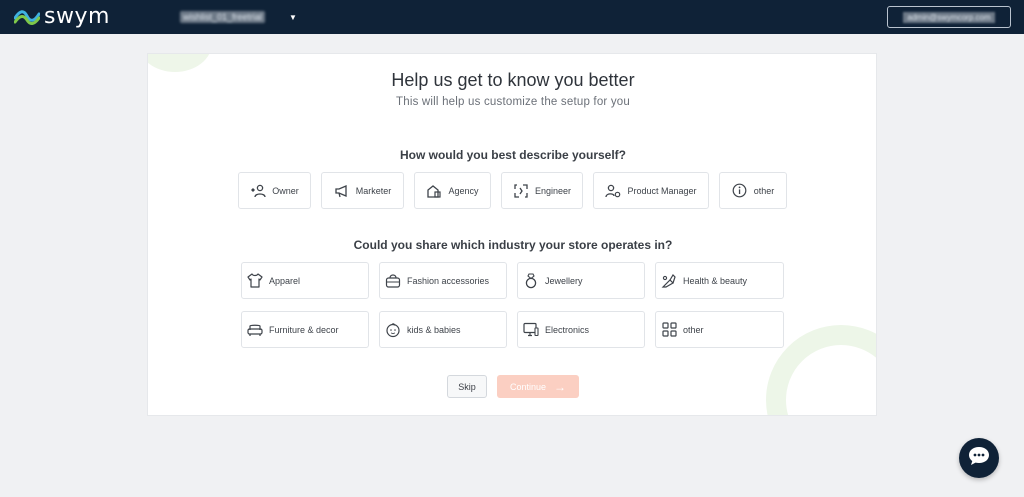 The width and height of the screenshot is (1024, 497). What do you see at coordinates (467, 386) in the screenshot?
I see `skip-button: Skip` at bounding box center [467, 386].